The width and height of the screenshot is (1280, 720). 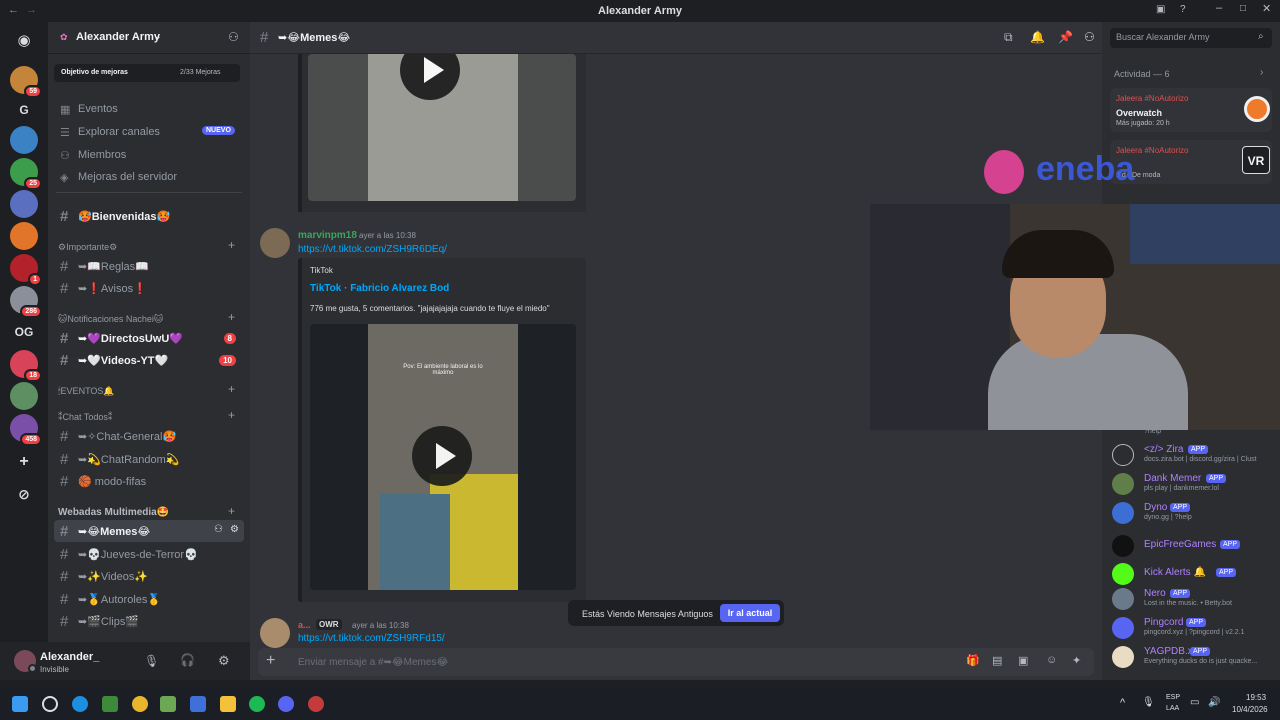 I want to click on server-icon: 1, so click(x=26, y=270).